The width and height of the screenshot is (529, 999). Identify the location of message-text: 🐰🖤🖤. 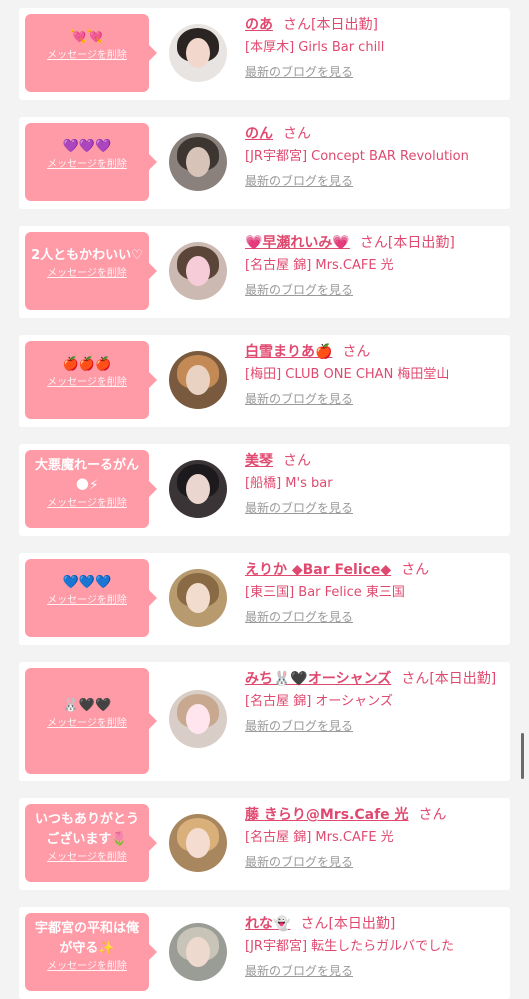
(87, 705).